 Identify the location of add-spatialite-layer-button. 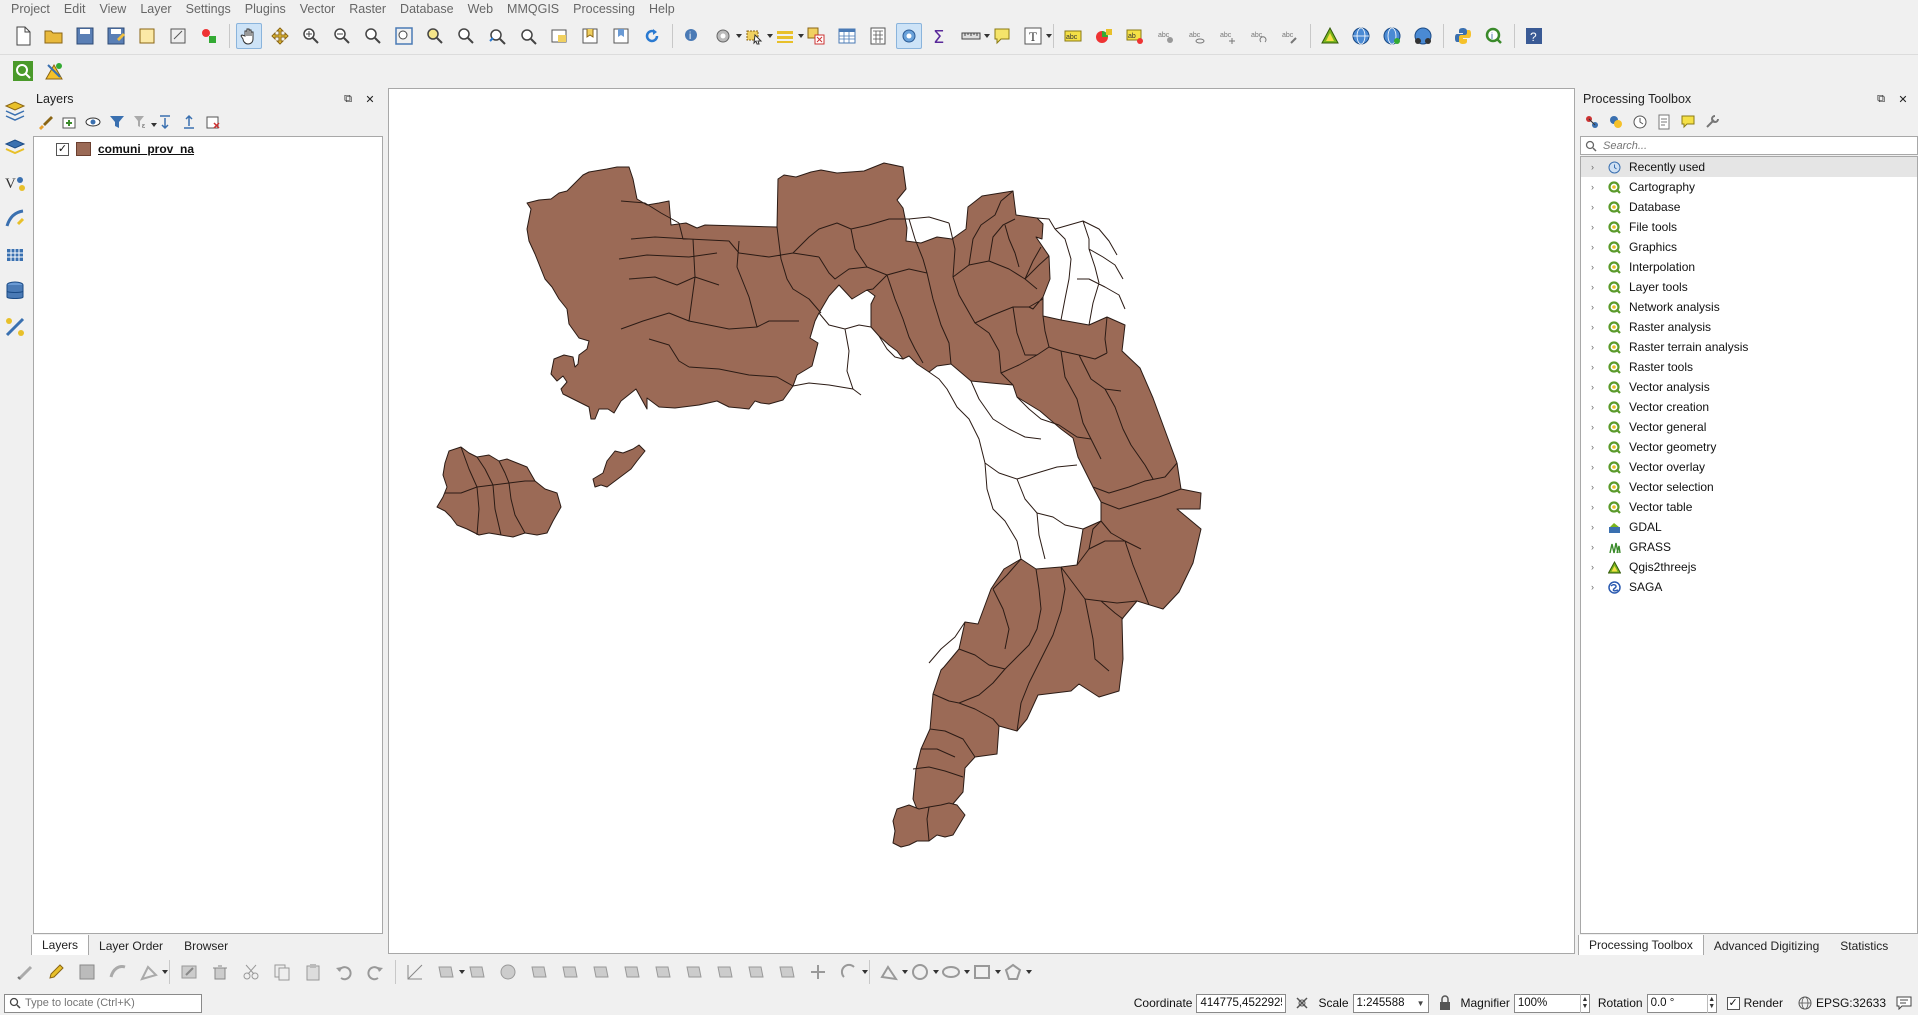
(15, 219).